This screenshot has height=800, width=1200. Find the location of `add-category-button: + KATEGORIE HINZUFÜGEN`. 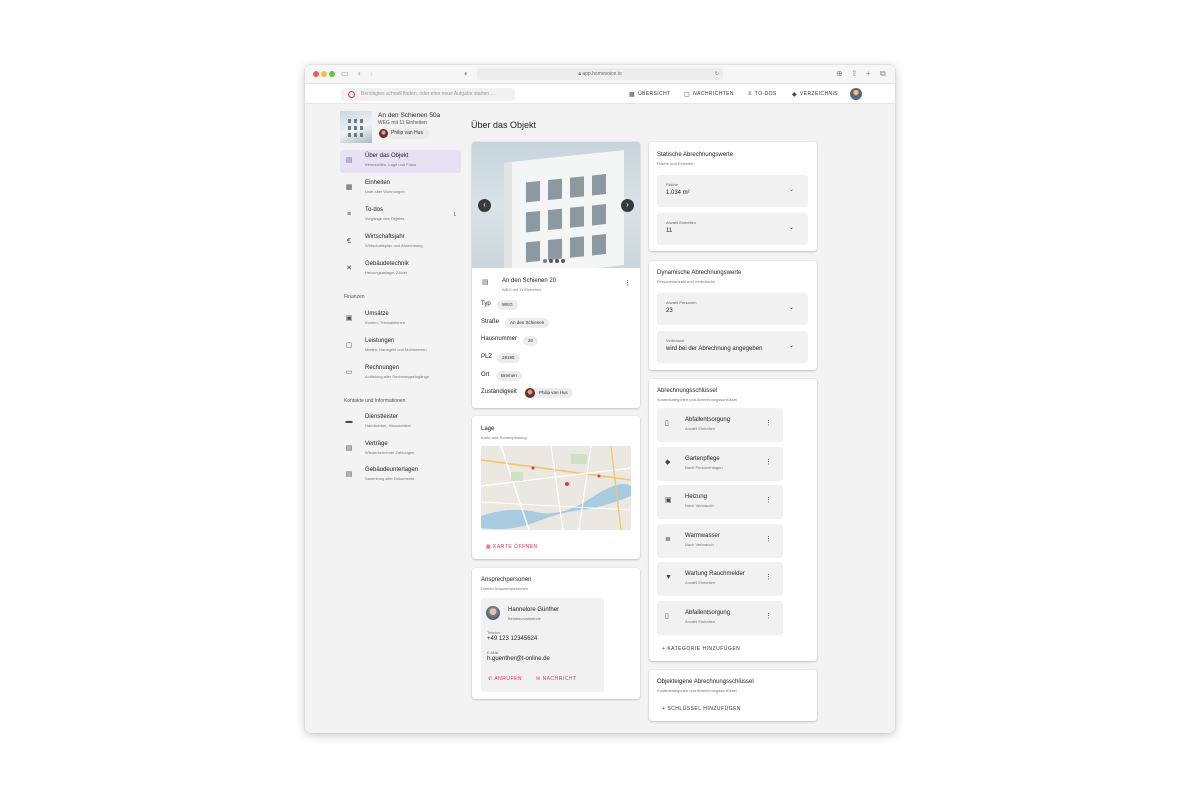

add-category-button: + KATEGORIE HINZUFÜGEN is located at coordinates (701, 649).